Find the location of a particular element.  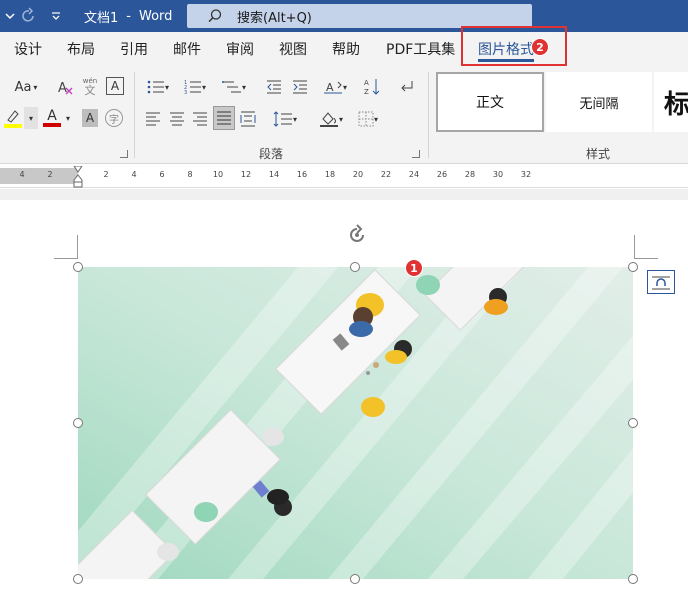

resize-handle-right is located at coordinates (633, 423).